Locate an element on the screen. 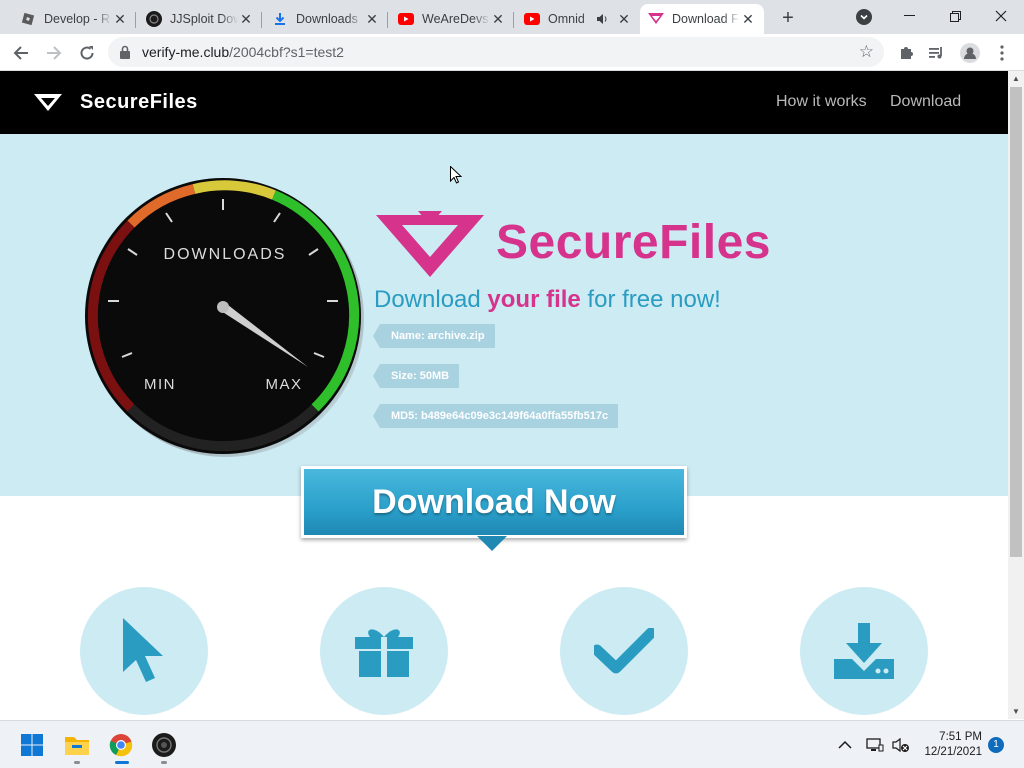 This screenshot has width=1024, height=768. back-button is located at coordinates (21, 53).